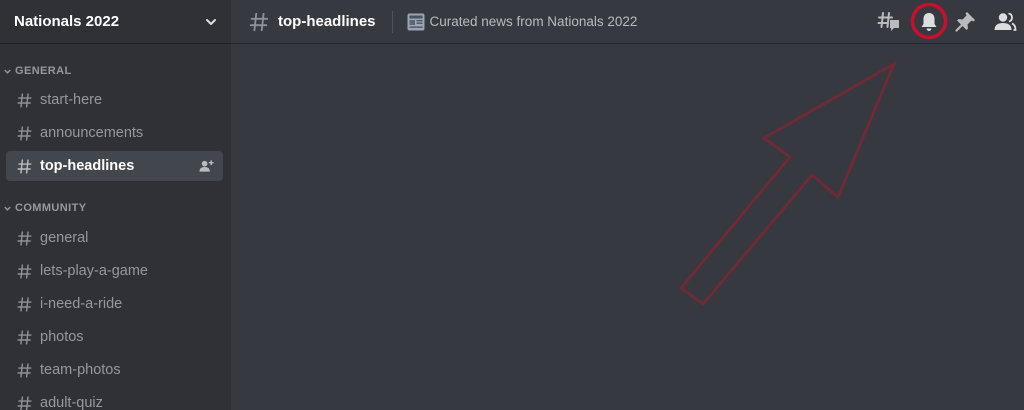  What do you see at coordinates (67, 21) in the screenshot?
I see `server-name: Nationals 2022` at bounding box center [67, 21].